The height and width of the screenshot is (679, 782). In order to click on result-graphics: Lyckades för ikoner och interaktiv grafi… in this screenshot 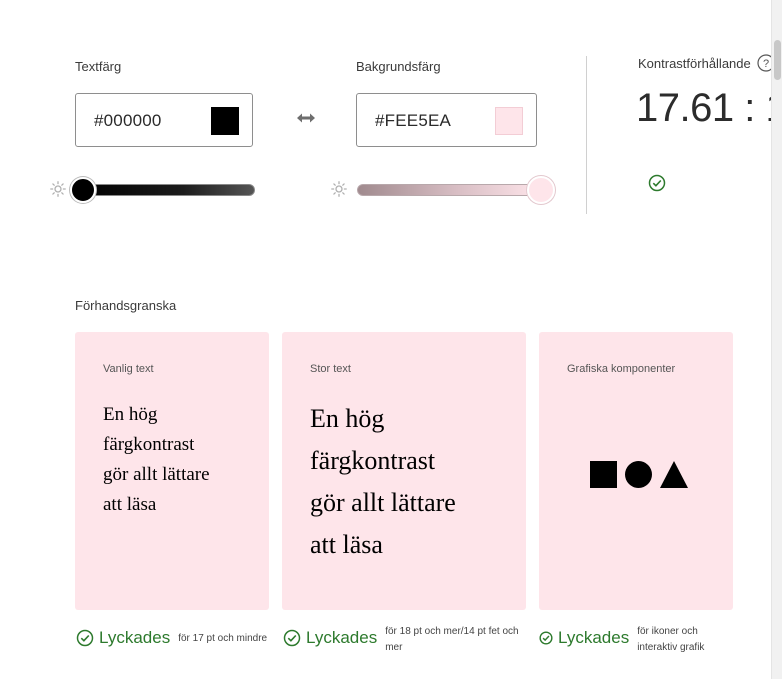, I will do `click(621, 641)`.